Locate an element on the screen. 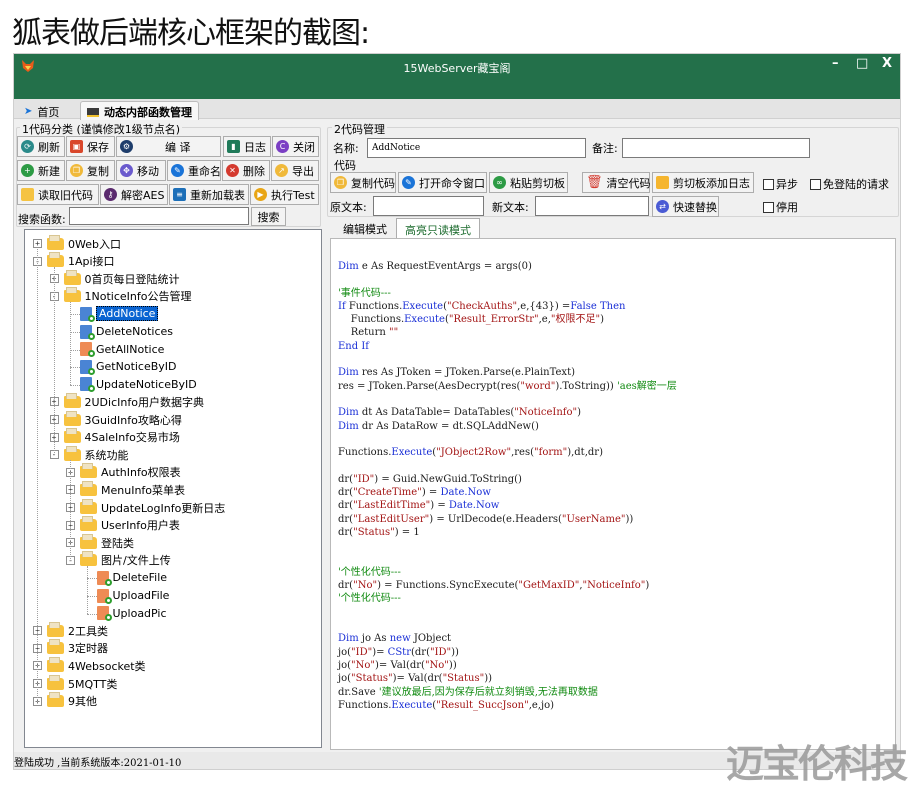 The width and height of the screenshot is (908, 788). tree-node: UserInfo用户表 is located at coordinates (130, 525).